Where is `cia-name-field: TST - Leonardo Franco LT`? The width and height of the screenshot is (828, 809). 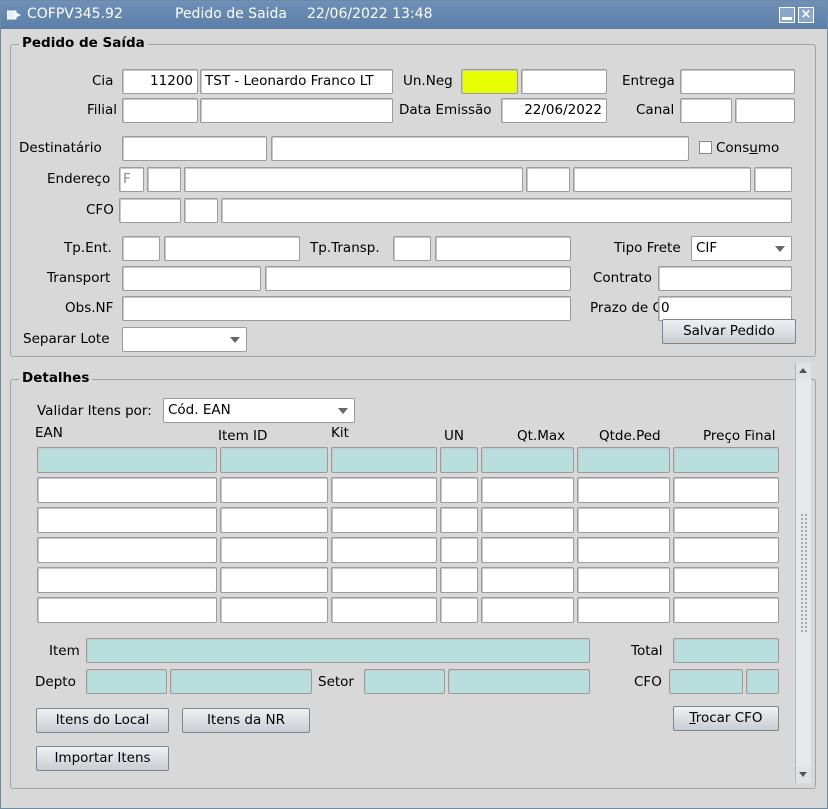
cia-name-field: TST - Leonardo Franco LT is located at coordinates (296, 81).